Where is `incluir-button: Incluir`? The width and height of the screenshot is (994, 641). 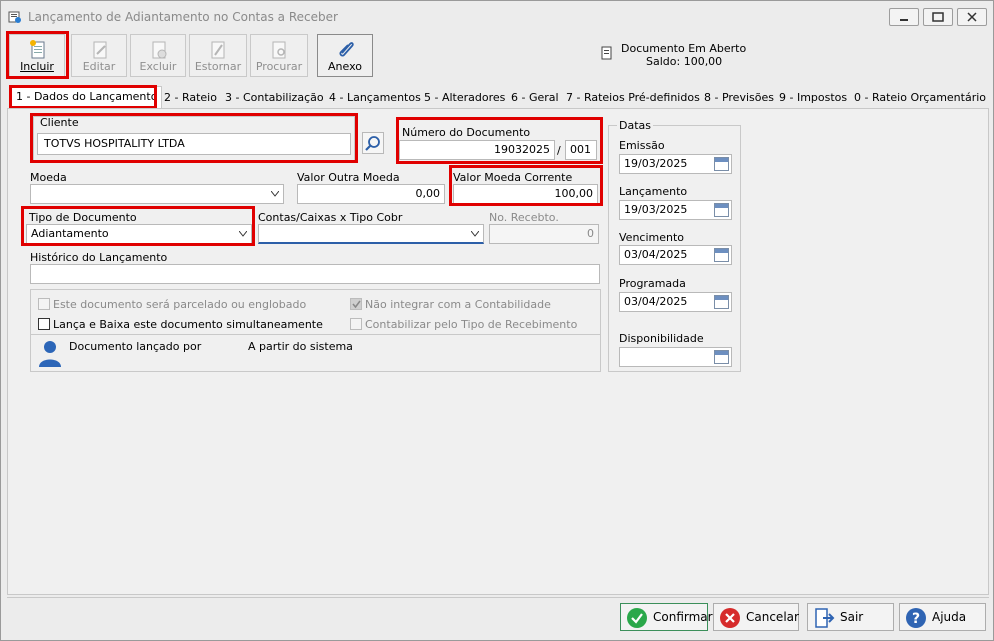
incluir-button: Incluir is located at coordinates (37, 55).